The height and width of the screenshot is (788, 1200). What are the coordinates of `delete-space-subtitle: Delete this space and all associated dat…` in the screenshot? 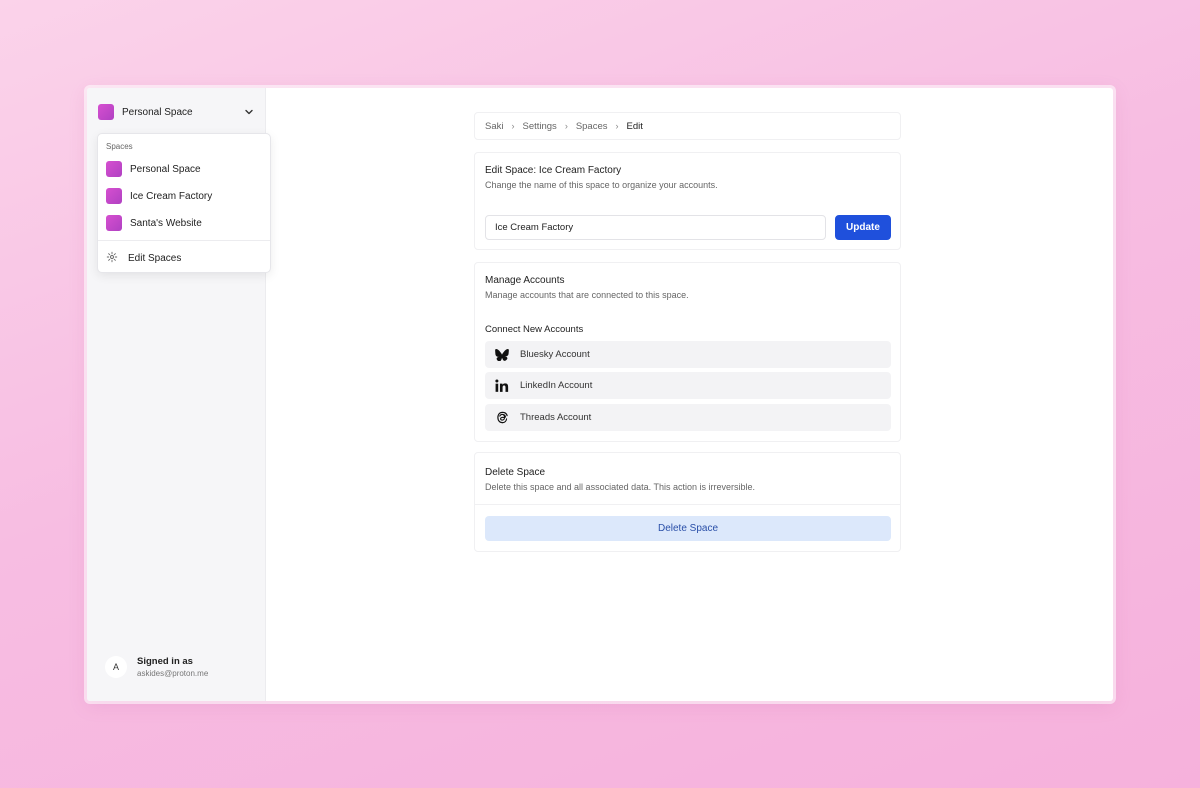 It's located at (620, 487).